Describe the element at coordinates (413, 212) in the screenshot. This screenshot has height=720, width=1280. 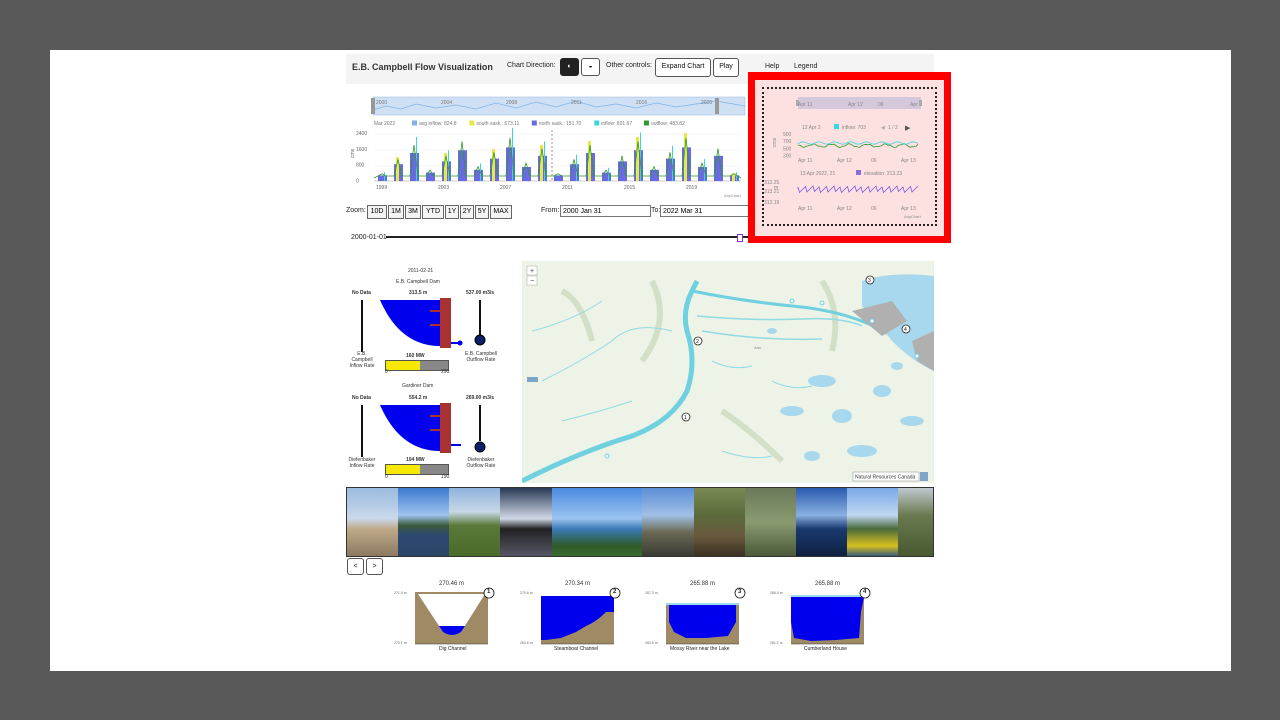
I see `zoom-3m-button: 3M` at that location.